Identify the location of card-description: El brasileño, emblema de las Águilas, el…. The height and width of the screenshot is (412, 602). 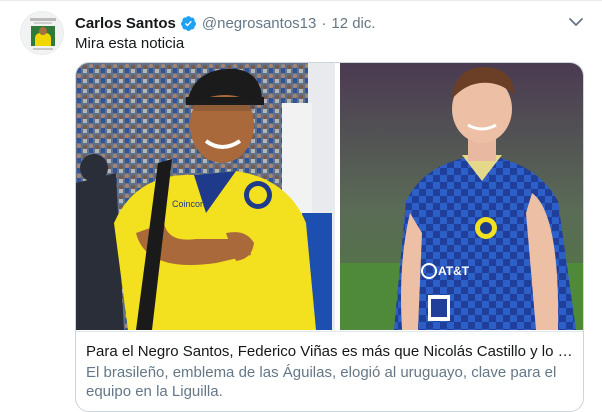
(321, 382).